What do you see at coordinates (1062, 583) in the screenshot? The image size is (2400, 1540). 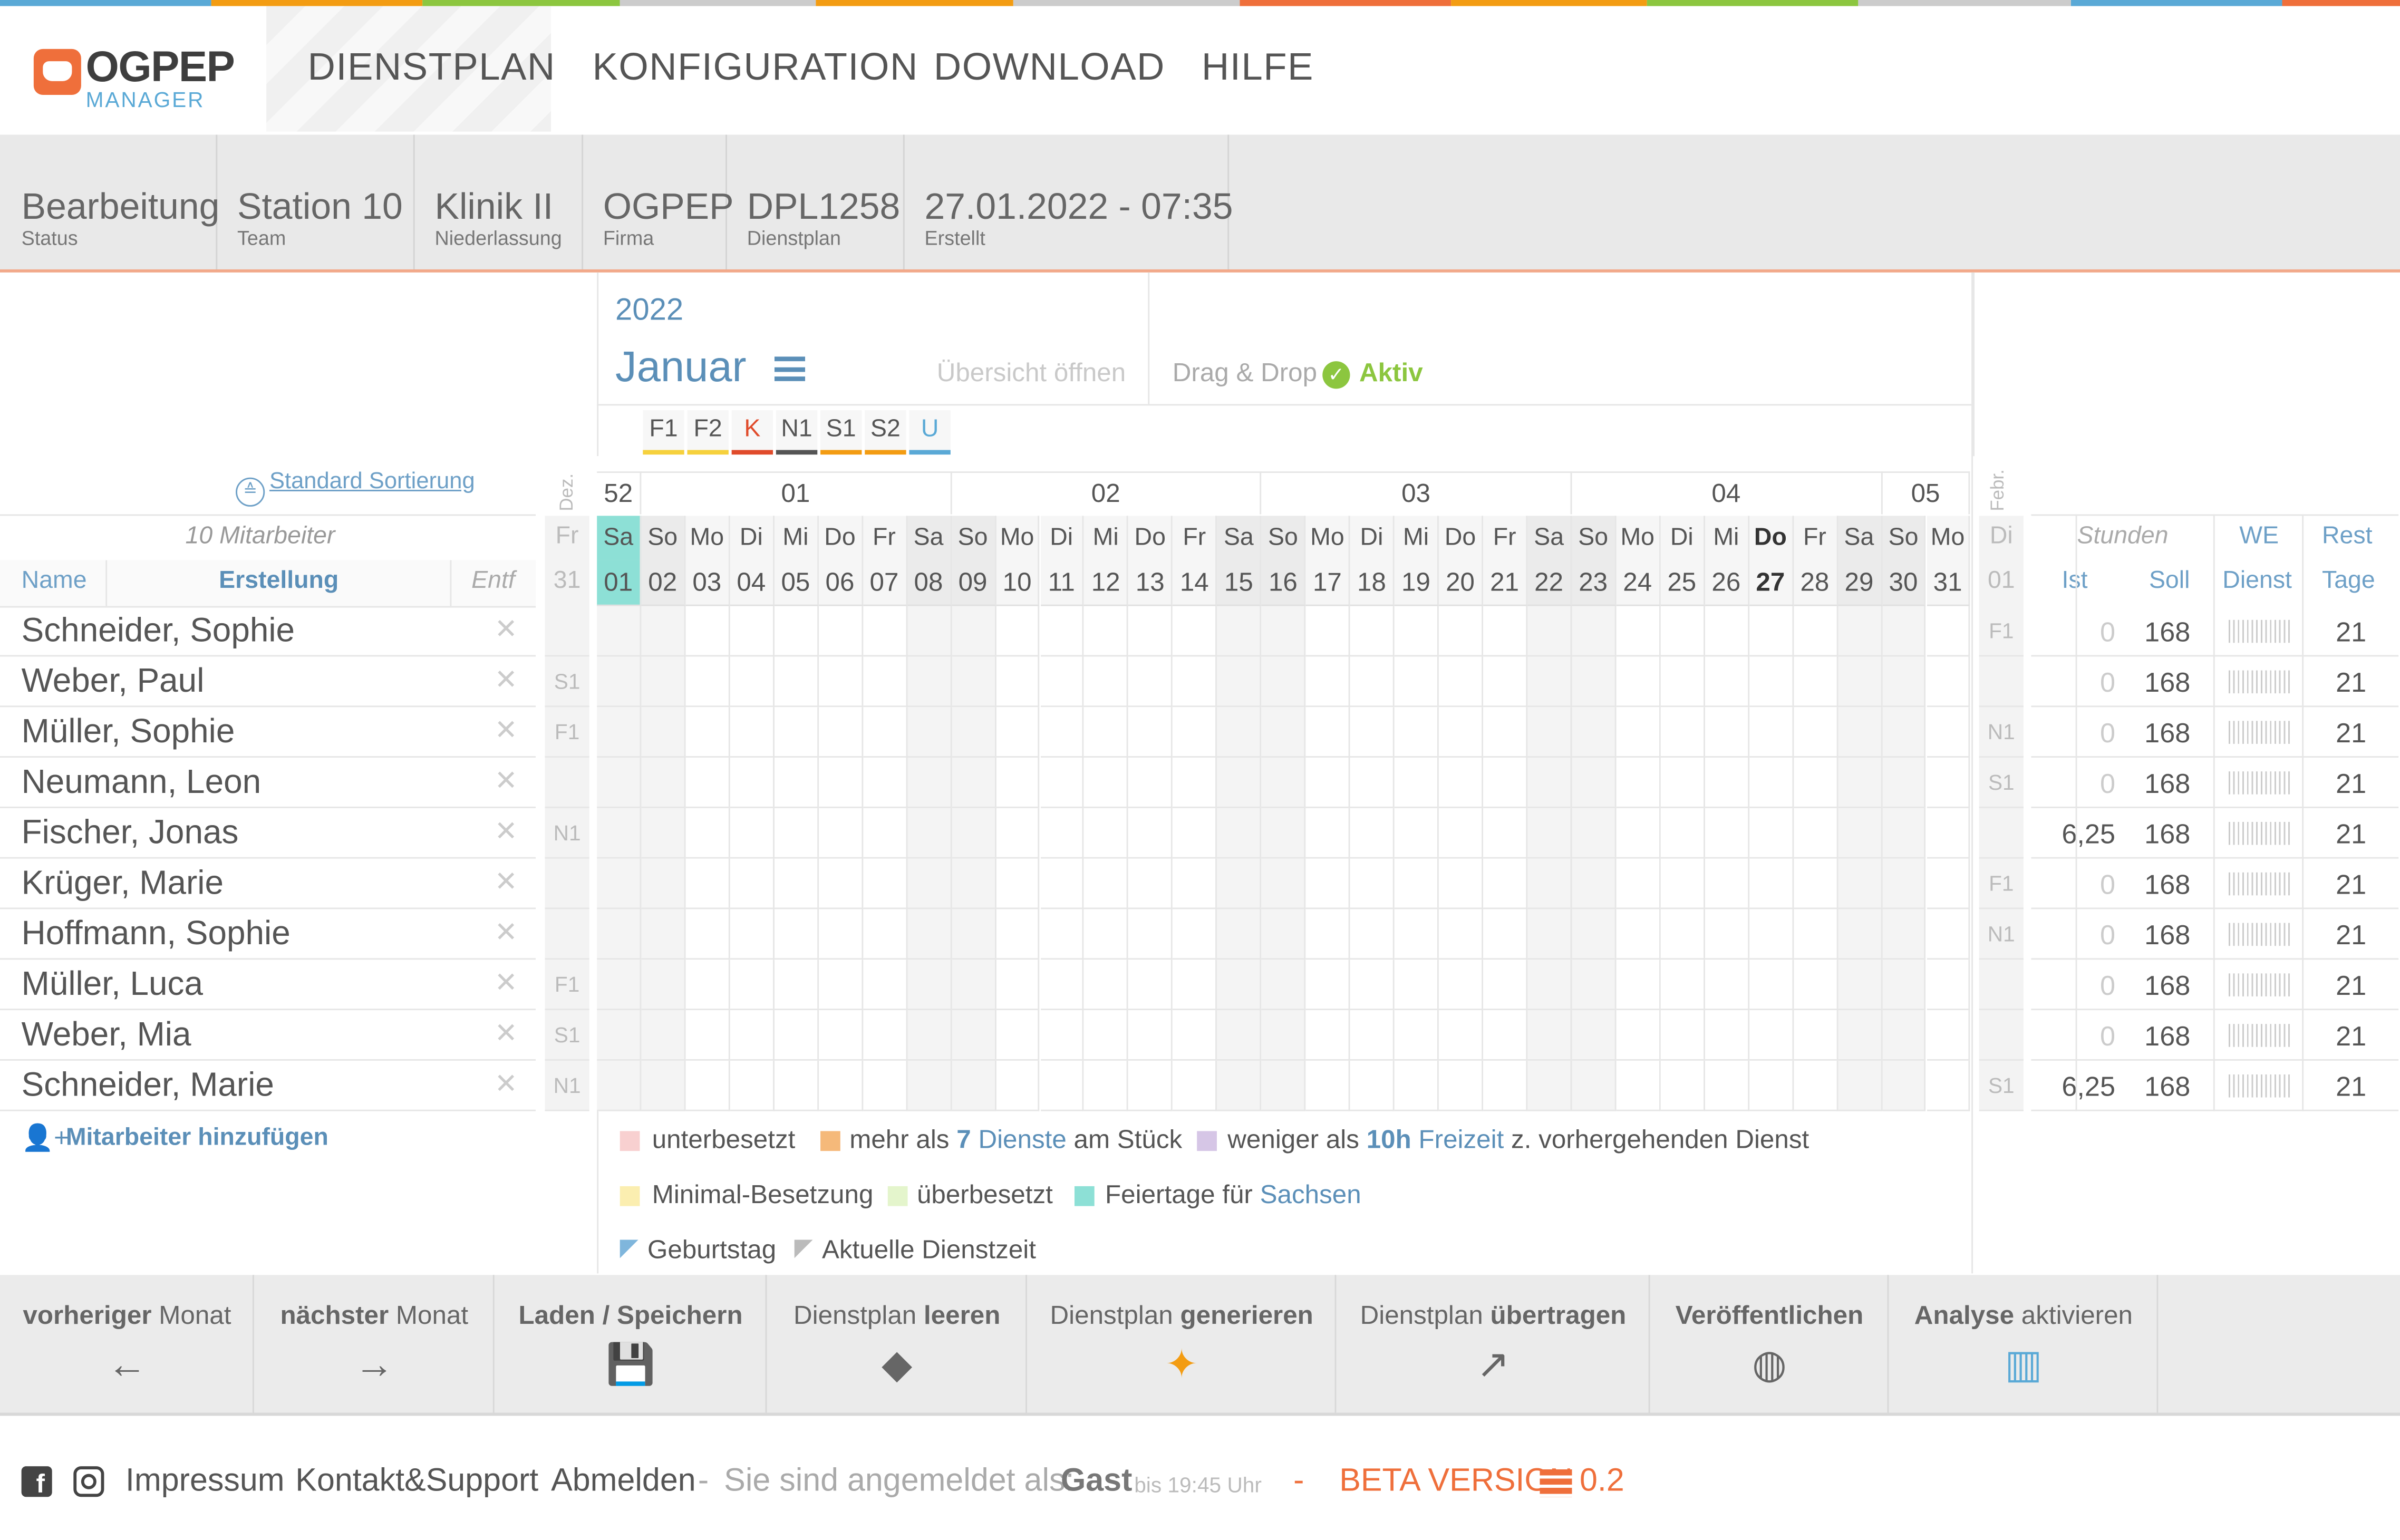 I see `day-number: 11` at bounding box center [1062, 583].